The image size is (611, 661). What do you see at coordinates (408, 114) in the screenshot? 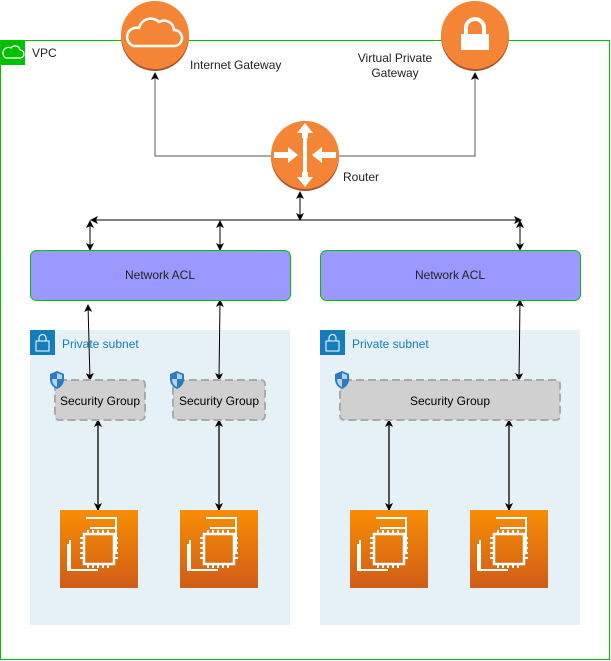
I see `router-to-vgw-line` at bounding box center [408, 114].